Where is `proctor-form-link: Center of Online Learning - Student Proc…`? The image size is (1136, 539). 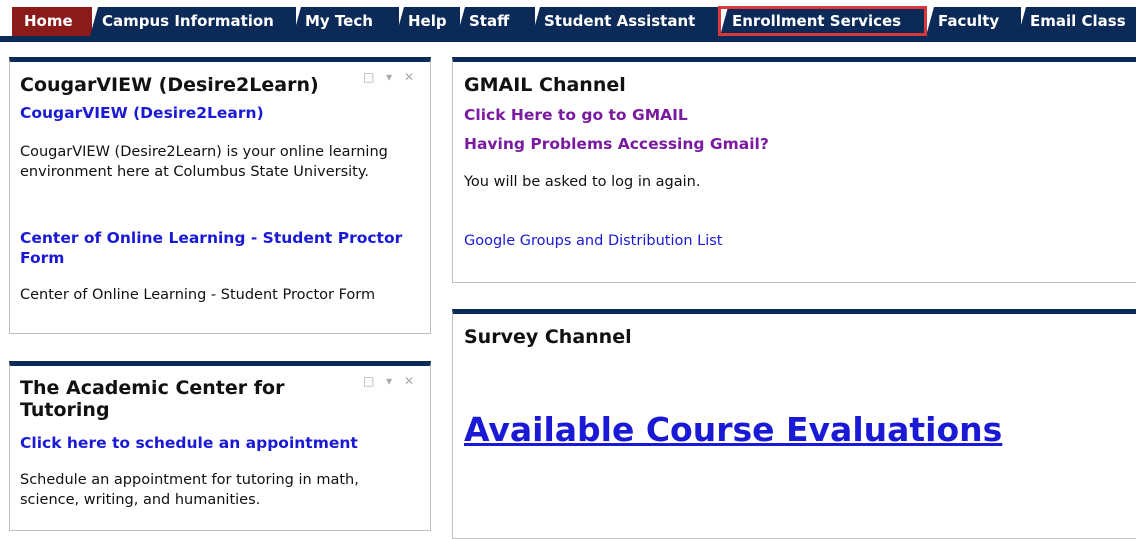
proctor-form-link: Center of Online Learning - Student Proc… is located at coordinates (220, 248).